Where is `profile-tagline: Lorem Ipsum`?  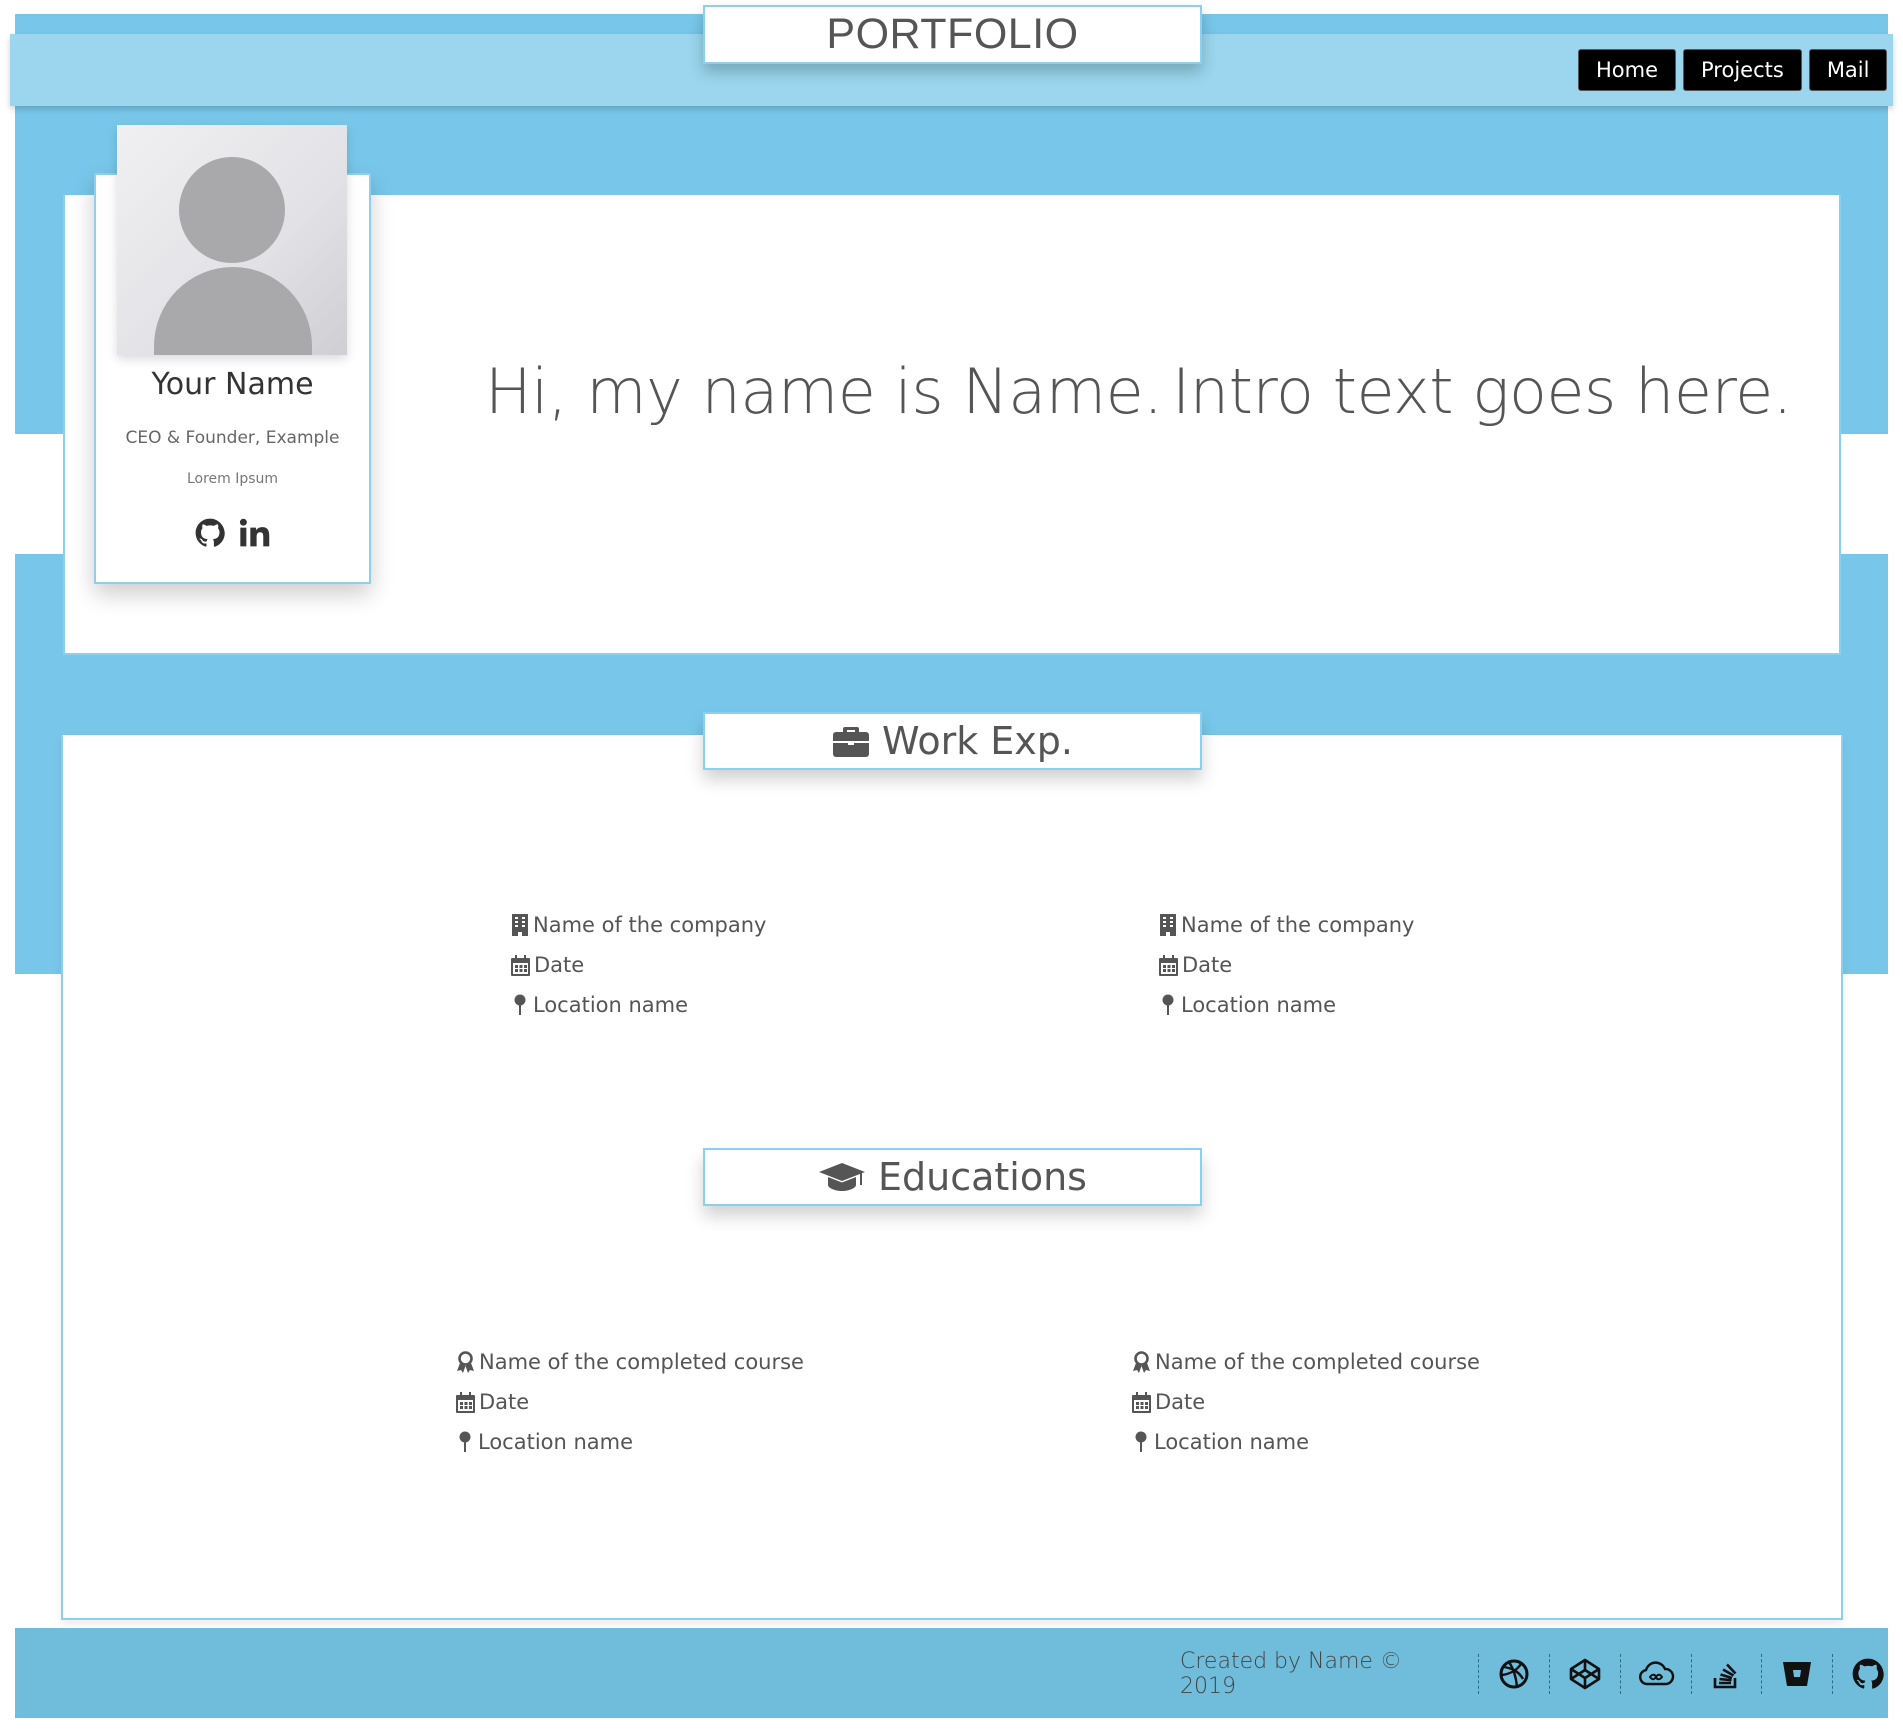 profile-tagline: Lorem Ipsum is located at coordinates (232, 479).